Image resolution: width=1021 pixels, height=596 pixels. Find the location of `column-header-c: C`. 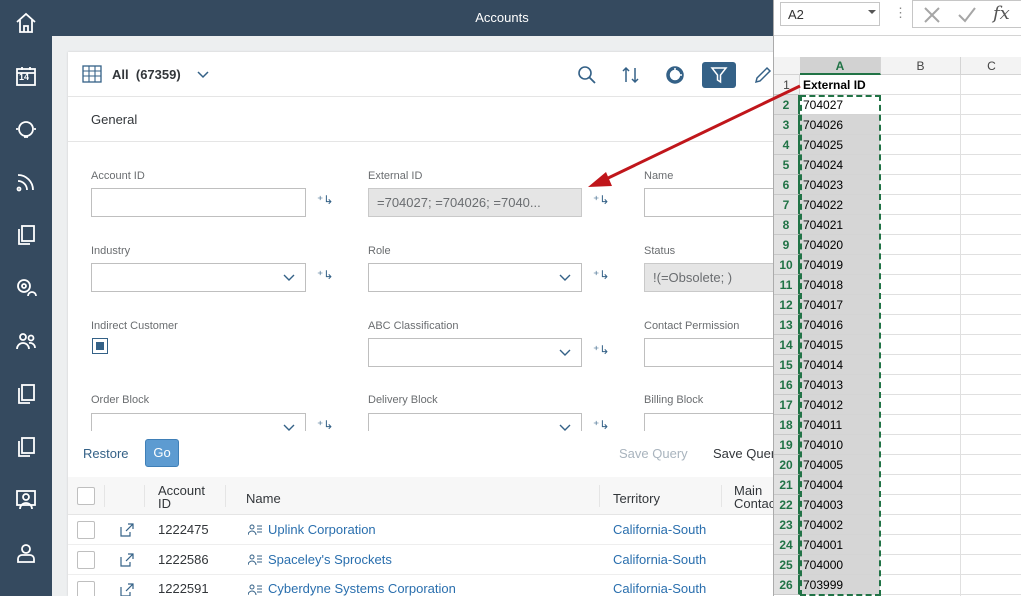

column-header-c: C is located at coordinates (991, 66).